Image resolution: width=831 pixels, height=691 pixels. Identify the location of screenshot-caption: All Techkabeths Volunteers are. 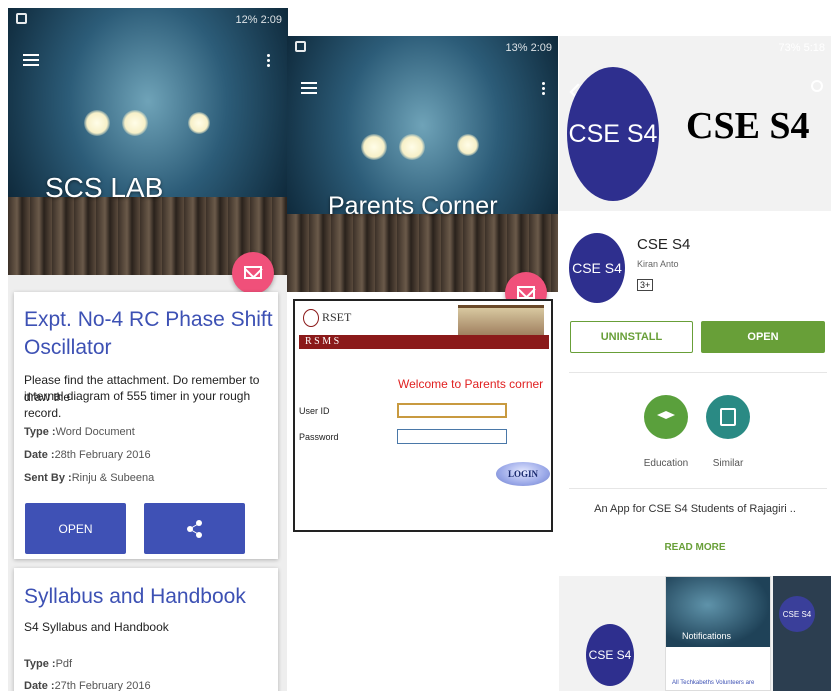
(713, 683).